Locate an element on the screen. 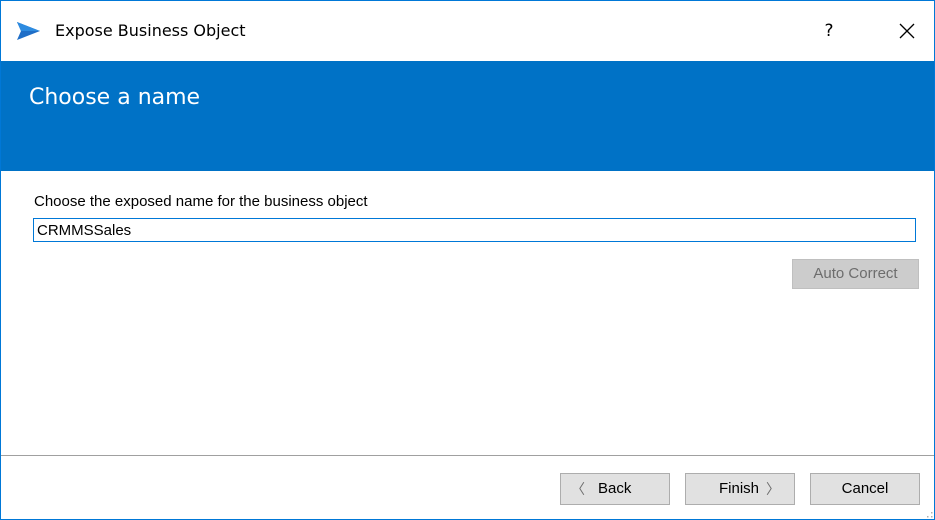 The image size is (935, 520). auto-correct-button: Auto Correct is located at coordinates (855, 274).